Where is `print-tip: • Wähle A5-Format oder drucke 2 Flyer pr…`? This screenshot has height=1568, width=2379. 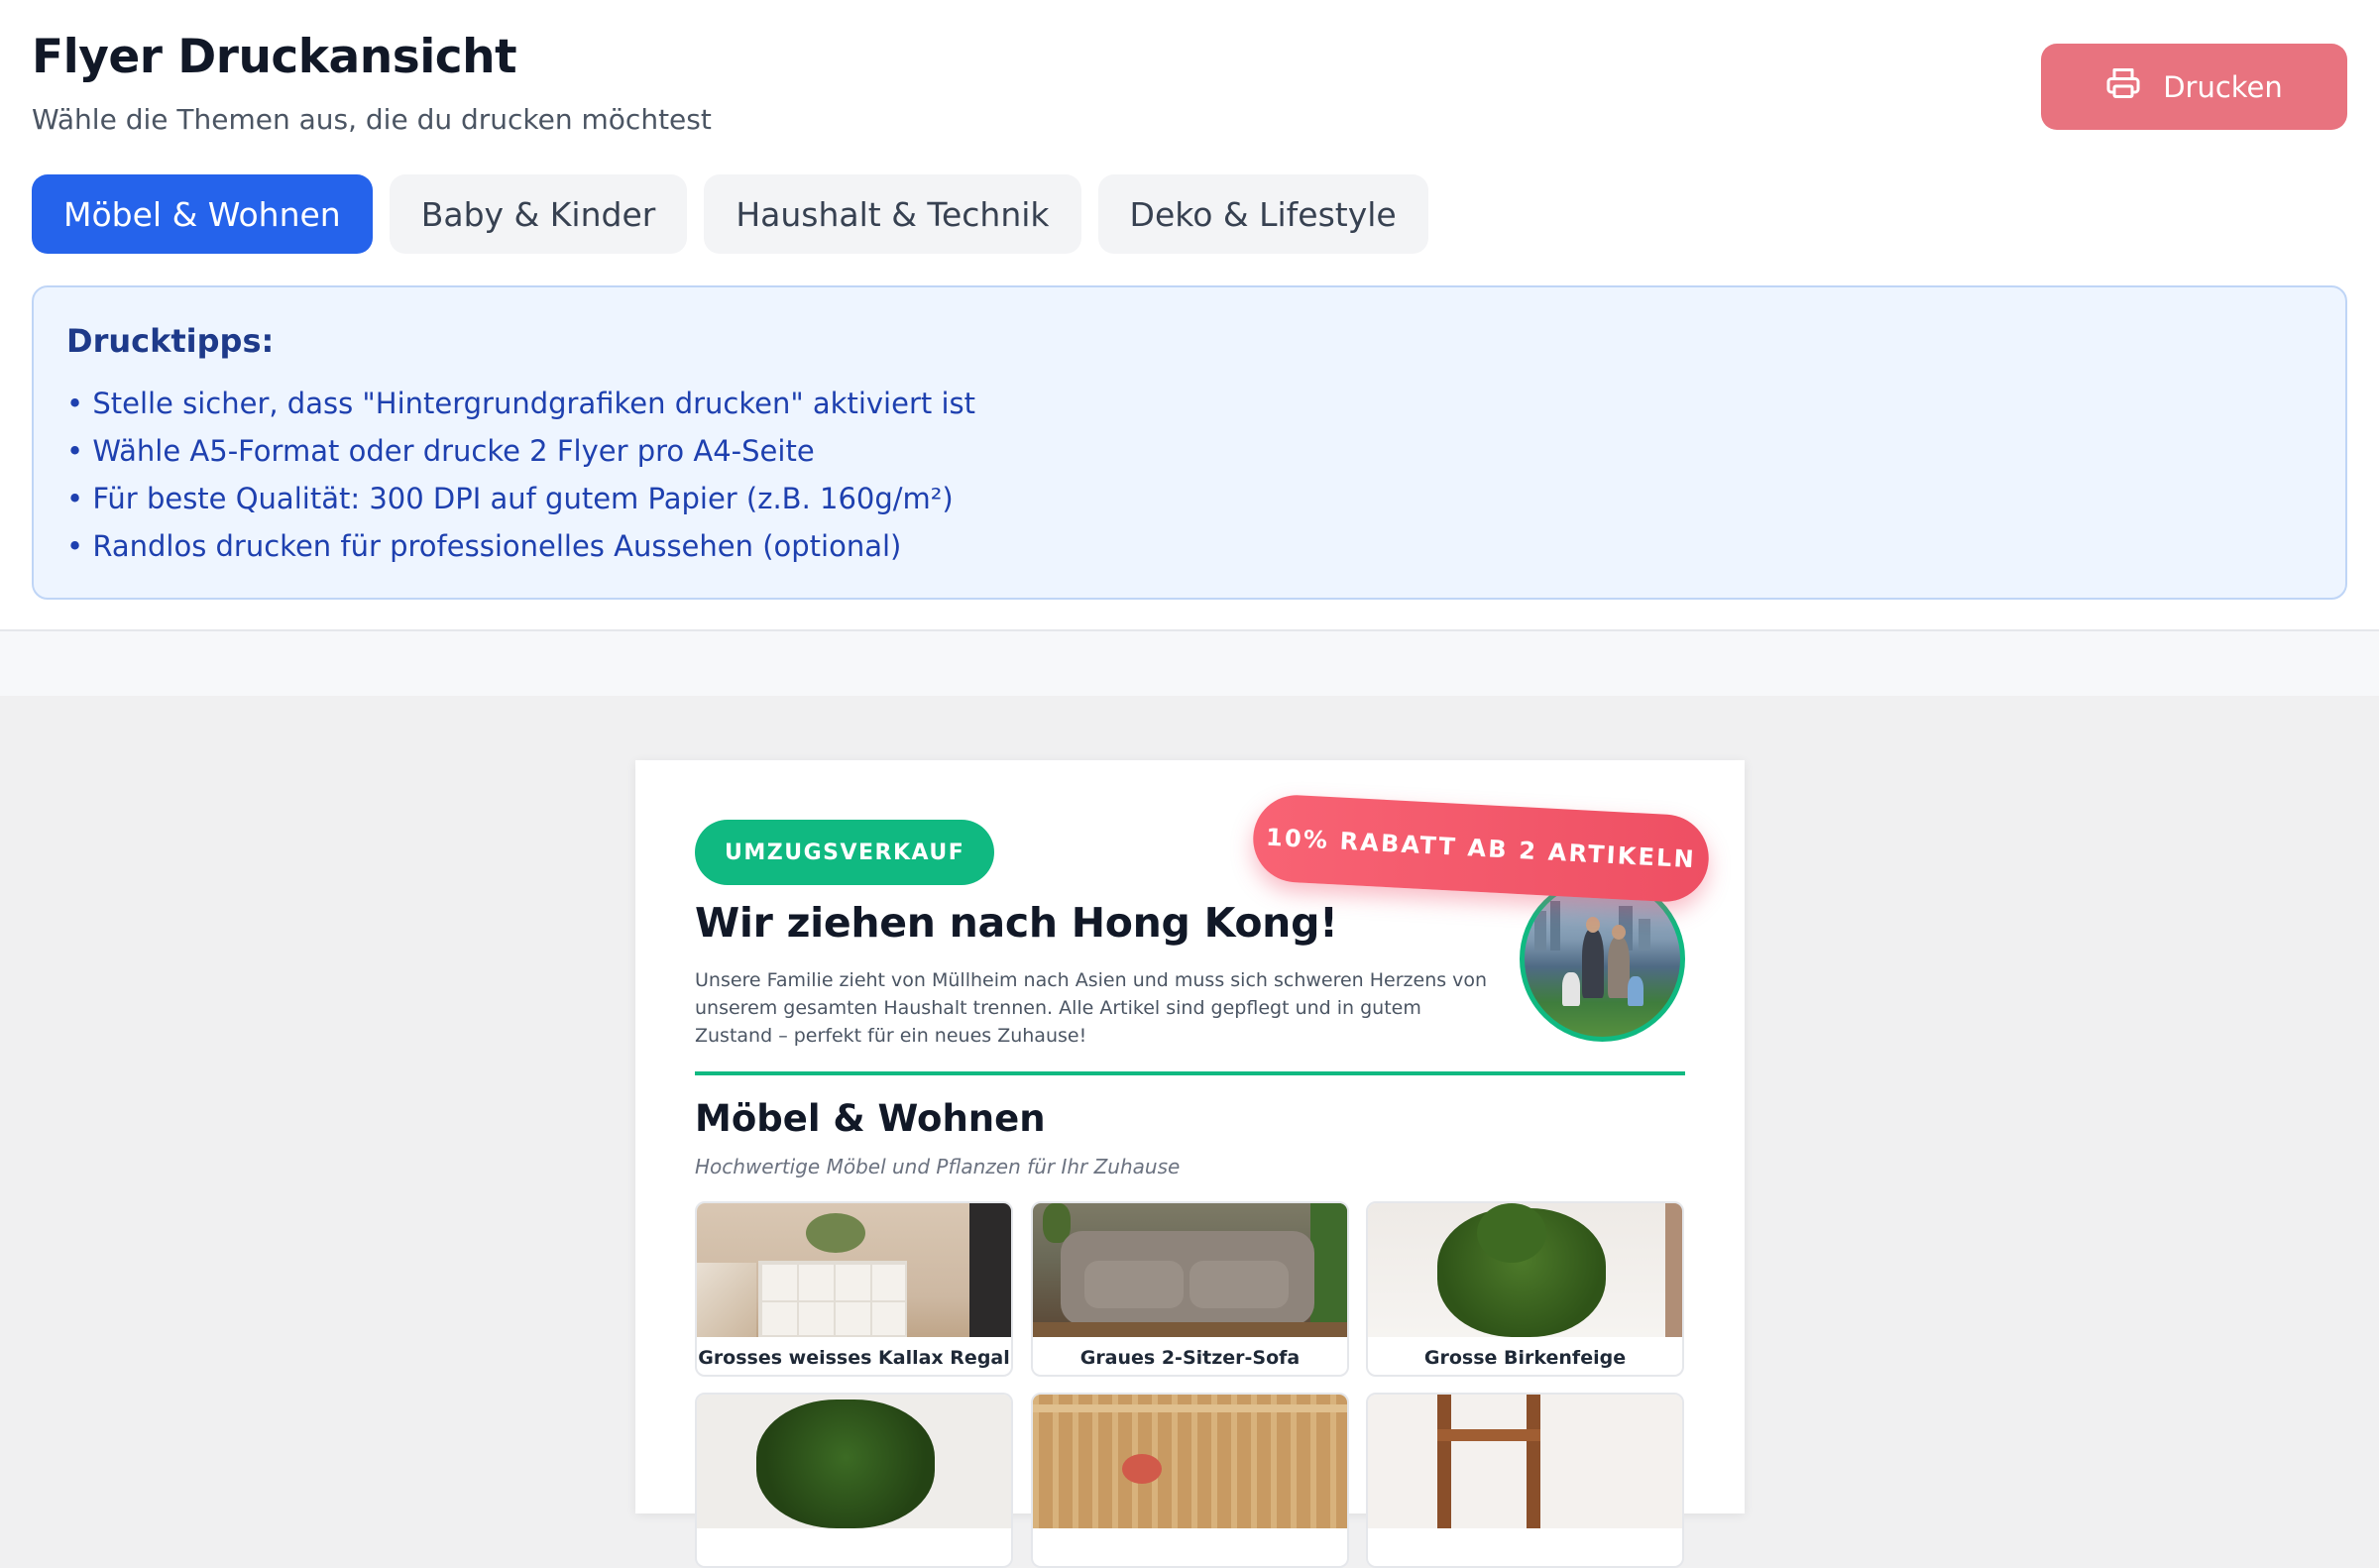
print-tip: • Wähle A5-Format oder drucke 2 Flyer pr… is located at coordinates (440, 451).